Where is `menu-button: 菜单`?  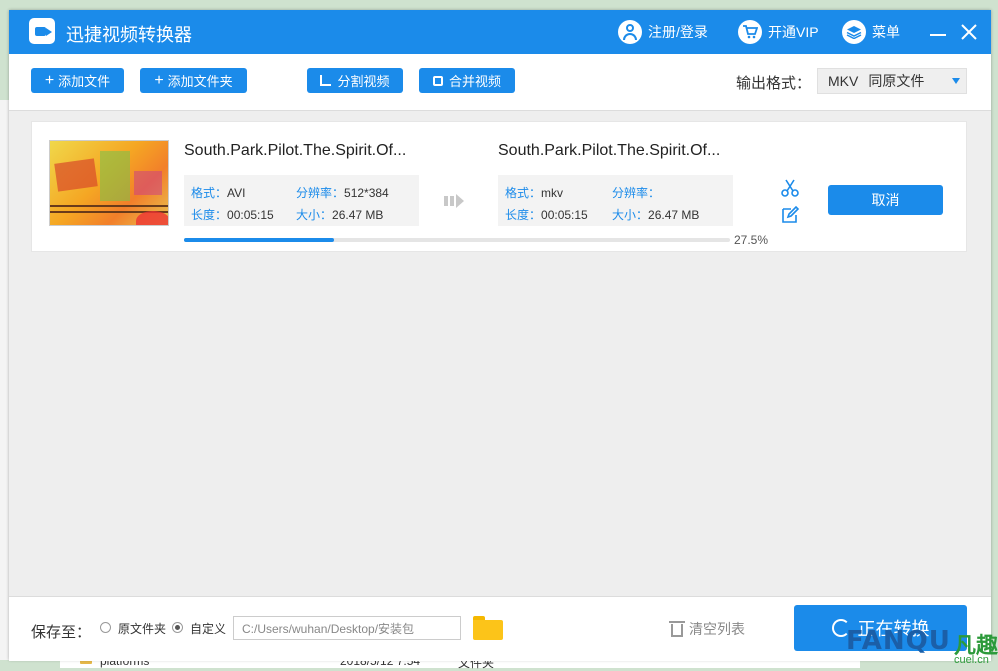
menu-button: 菜单 is located at coordinates (871, 32).